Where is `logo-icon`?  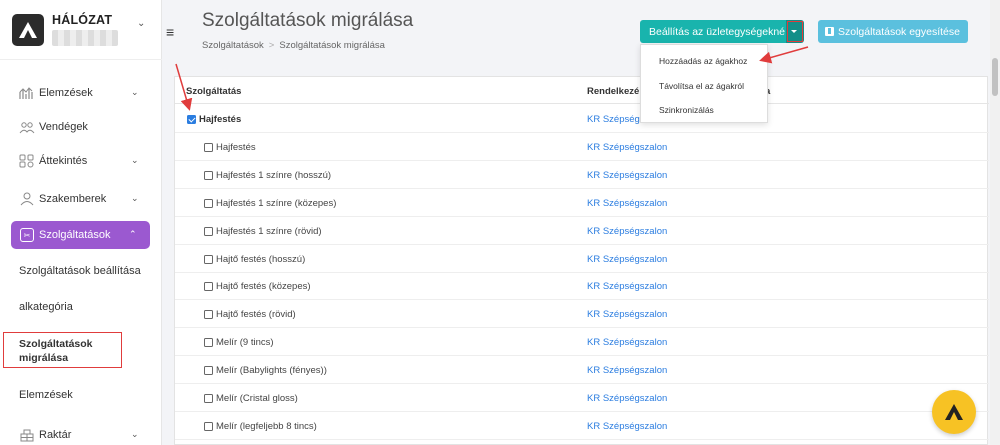
logo-icon is located at coordinates (954, 412).